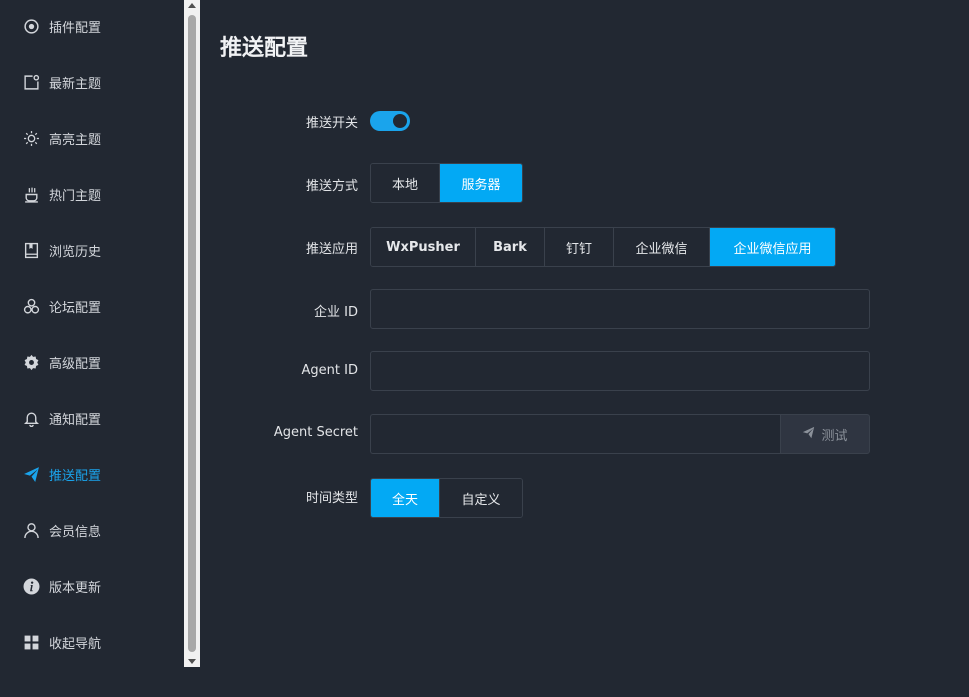 This screenshot has height=697, width=969. Describe the element at coordinates (400, 121) in the screenshot. I see `toggle-knob` at that location.